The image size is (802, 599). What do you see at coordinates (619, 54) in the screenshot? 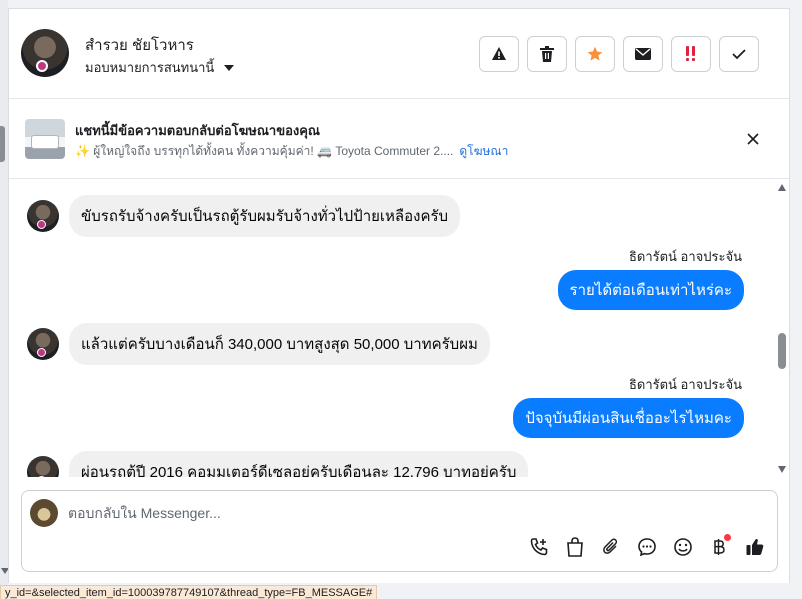
I see `conversation-actions` at bounding box center [619, 54].